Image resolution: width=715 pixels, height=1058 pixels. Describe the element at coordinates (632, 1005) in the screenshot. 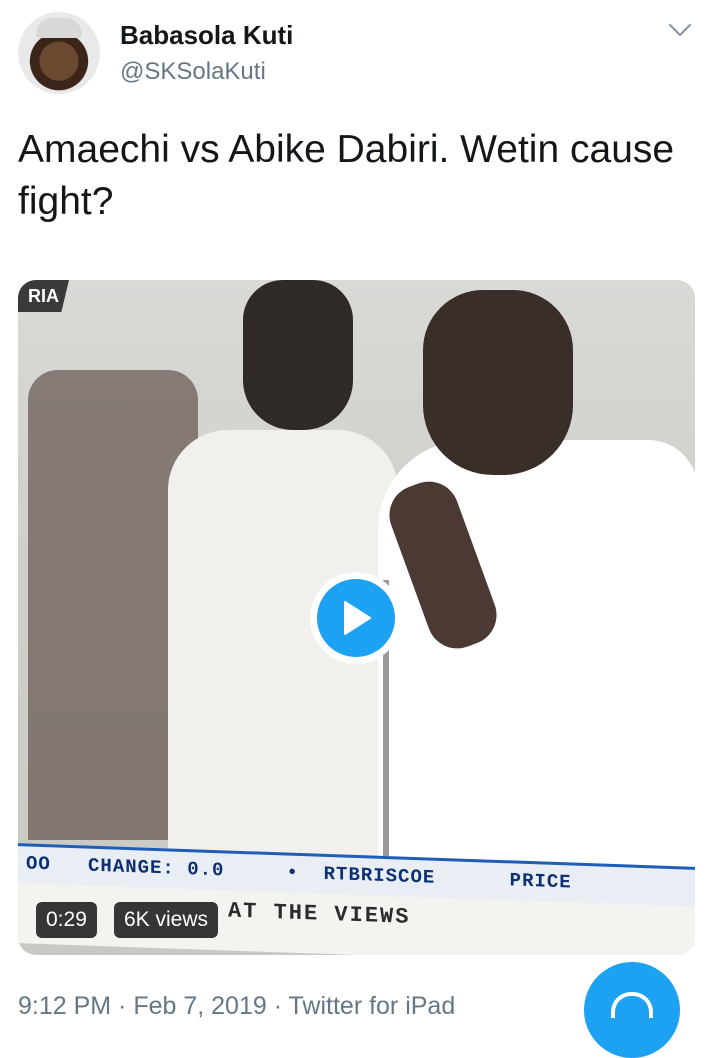

I see `compose-icon` at that location.